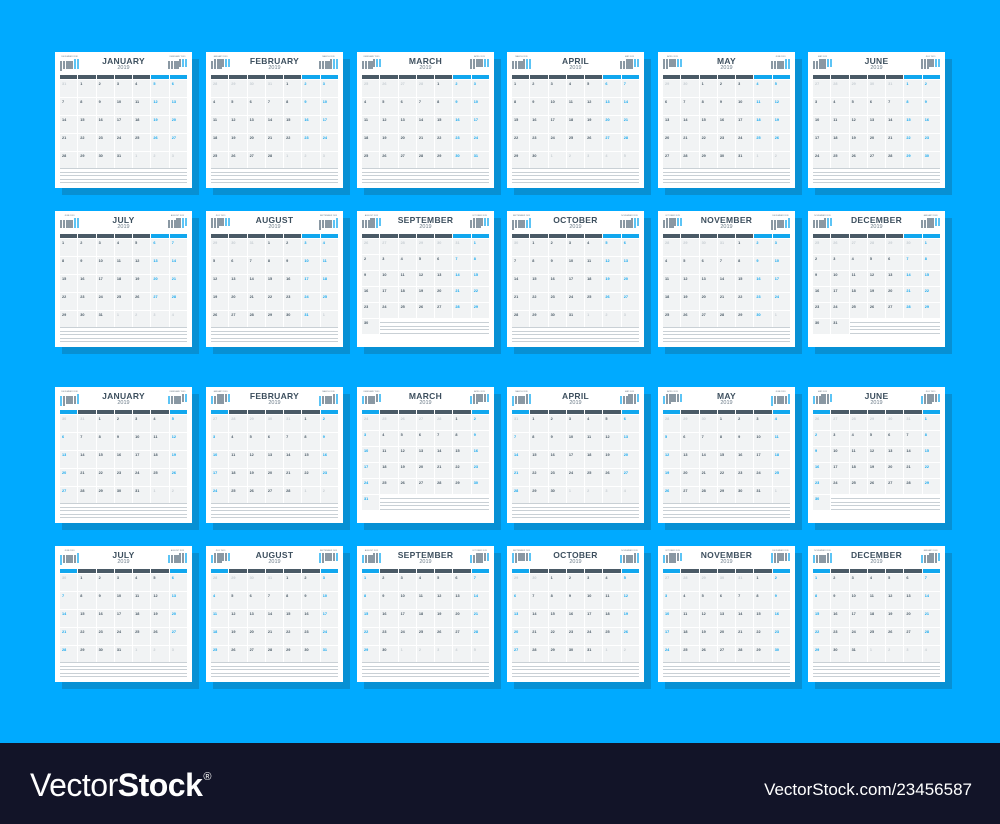  What do you see at coordinates (858, 470) in the screenshot?
I see `day-cell: 18` at bounding box center [858, 470].